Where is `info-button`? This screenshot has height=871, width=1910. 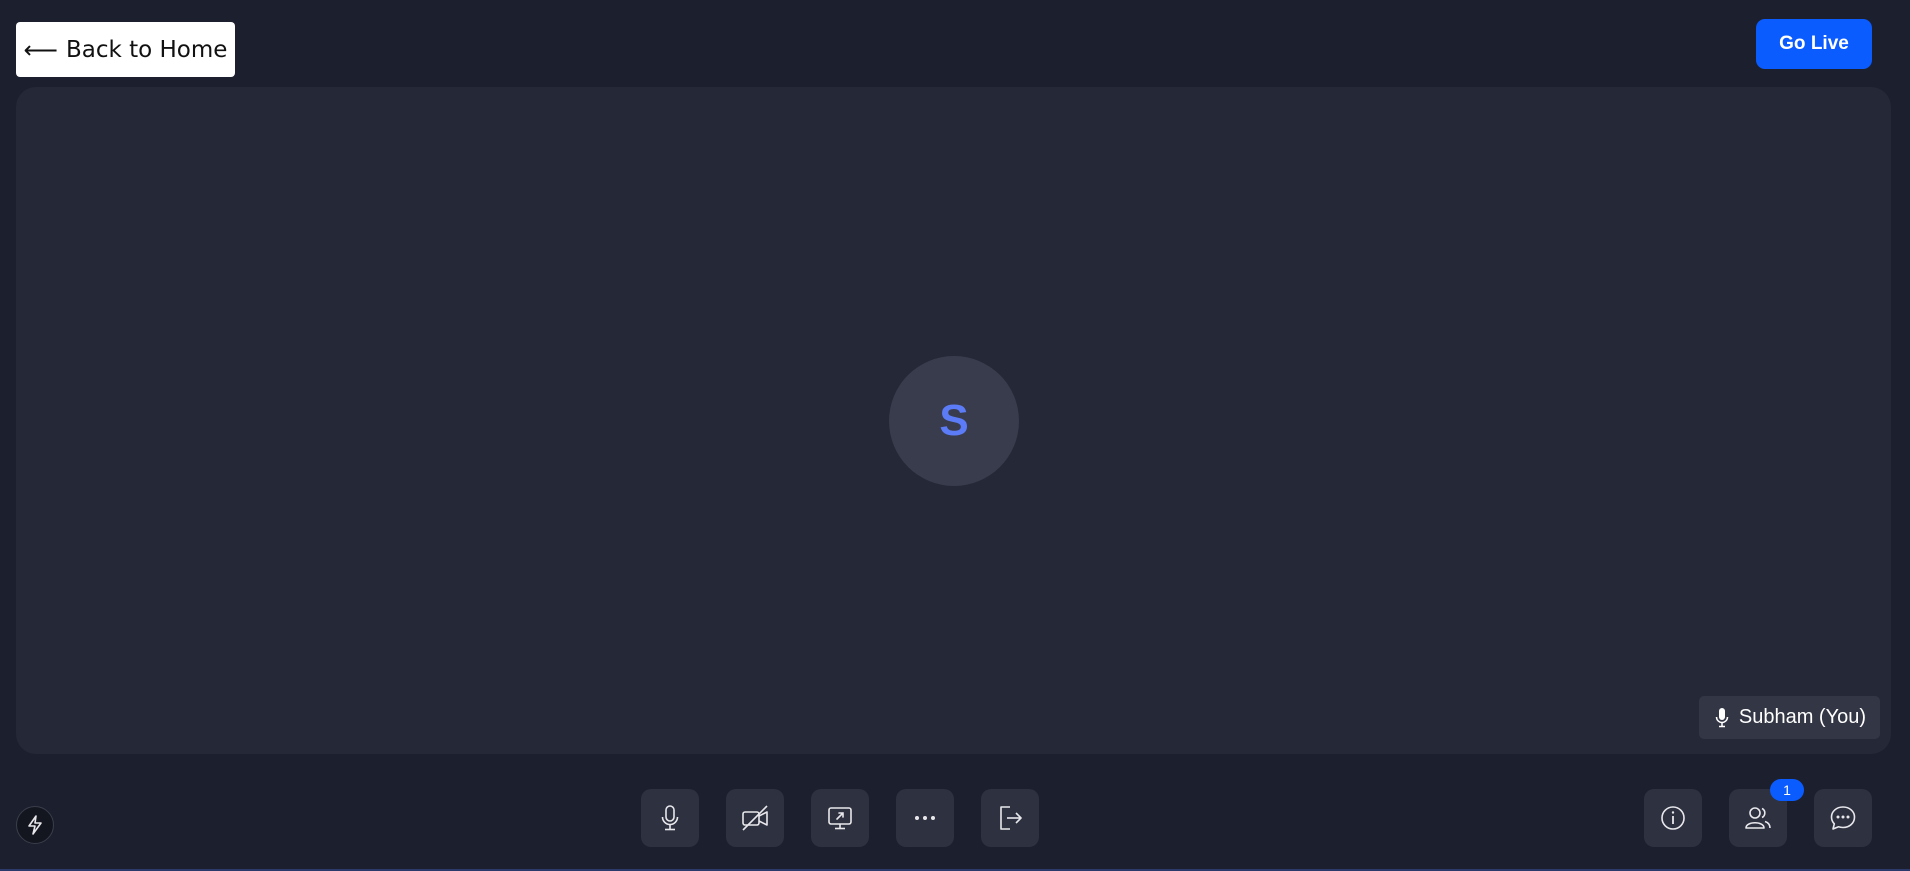 info-button is located at coordinates (1673, 818).